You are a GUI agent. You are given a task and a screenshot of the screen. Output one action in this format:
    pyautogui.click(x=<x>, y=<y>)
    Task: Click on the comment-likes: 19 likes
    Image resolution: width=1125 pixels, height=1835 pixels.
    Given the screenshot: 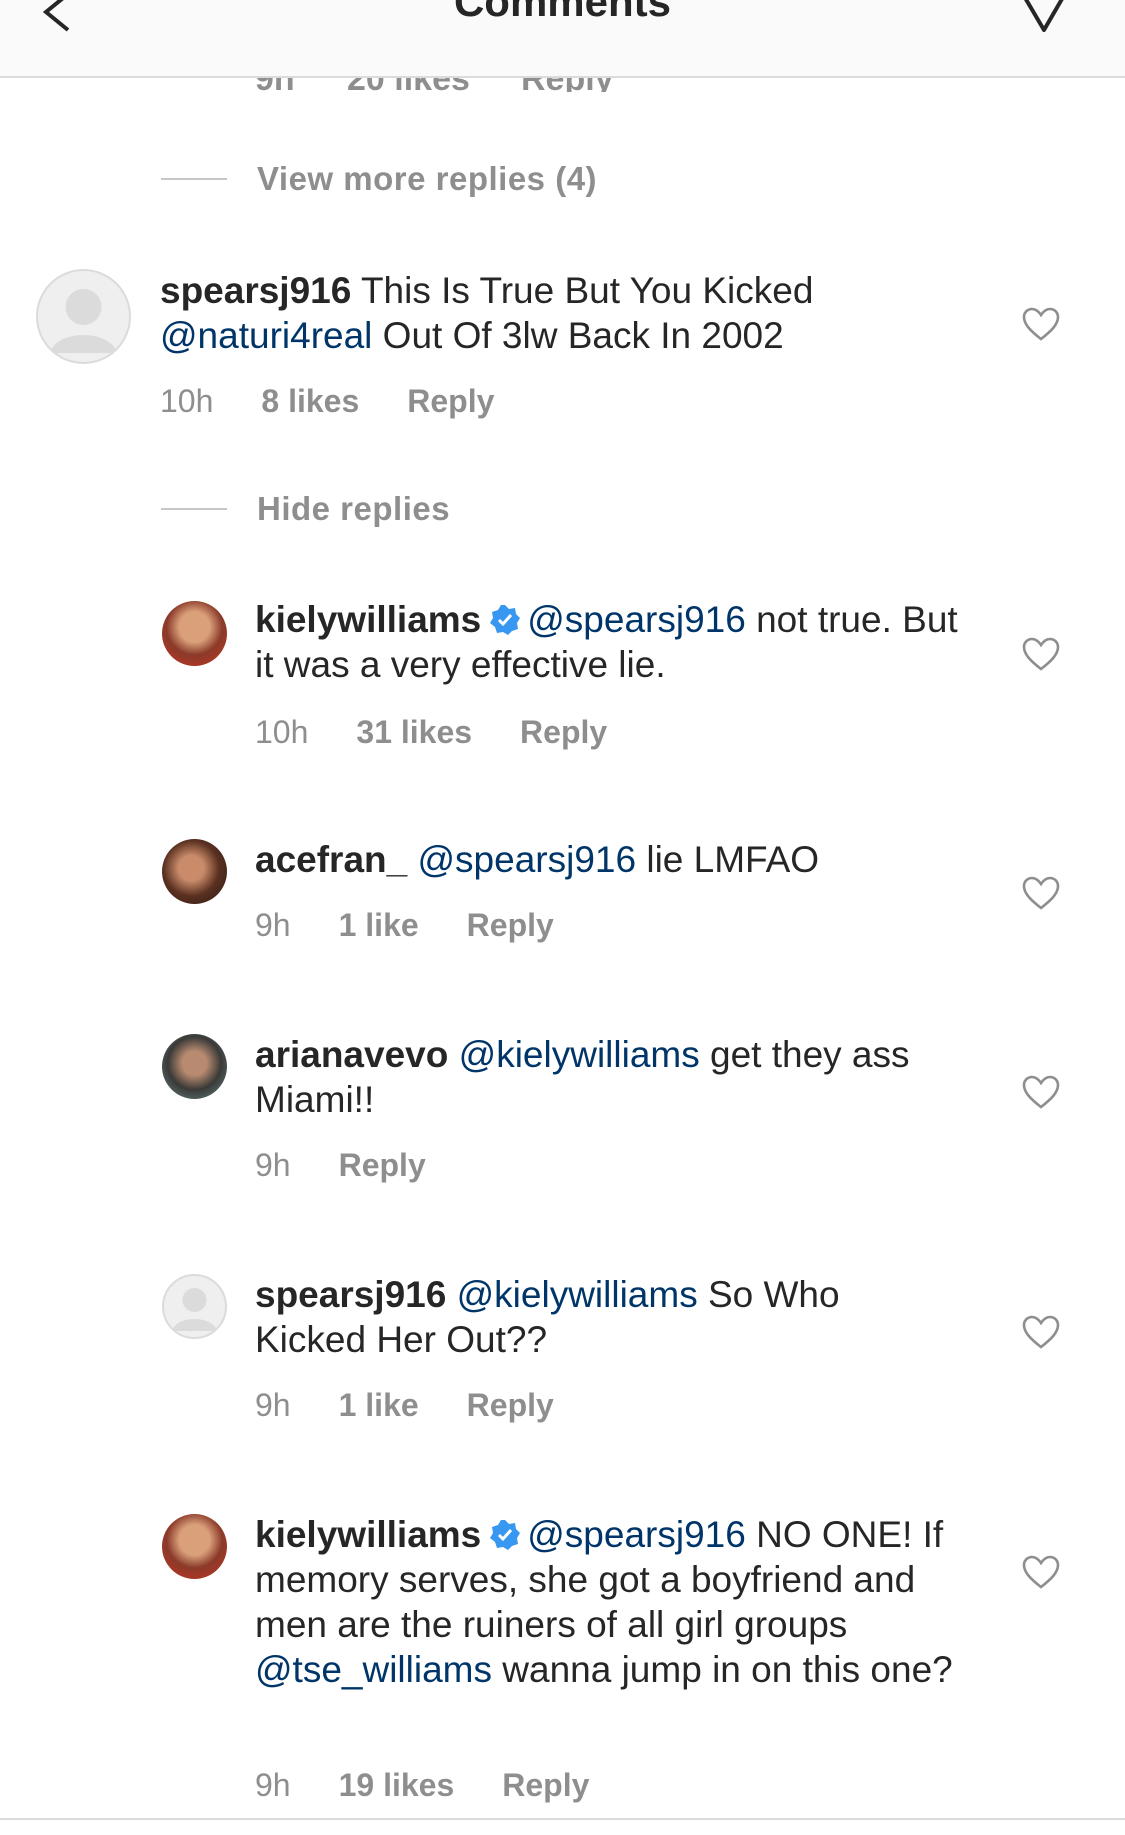 What is the action you would take?
    pyautogui.click(x=397, y=1785)
    